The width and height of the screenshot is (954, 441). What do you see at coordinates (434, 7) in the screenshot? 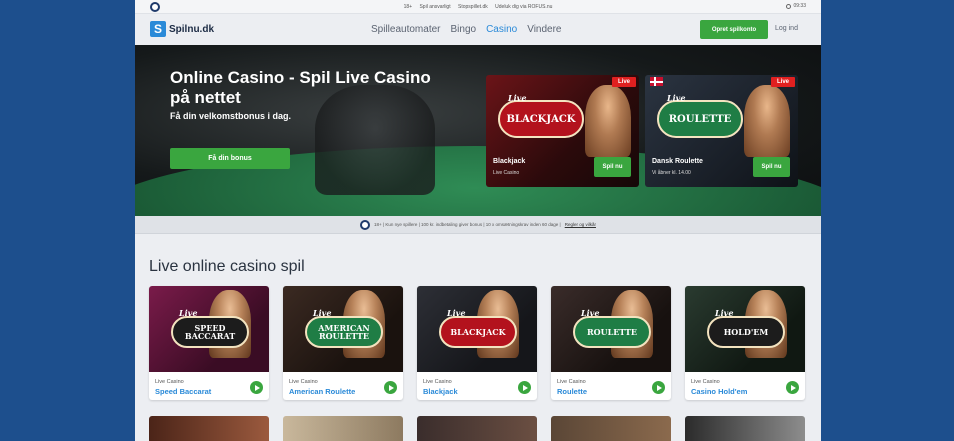
I see `play-responsibly-link: Spil ansvarligt` at bounding box center [434, 7].